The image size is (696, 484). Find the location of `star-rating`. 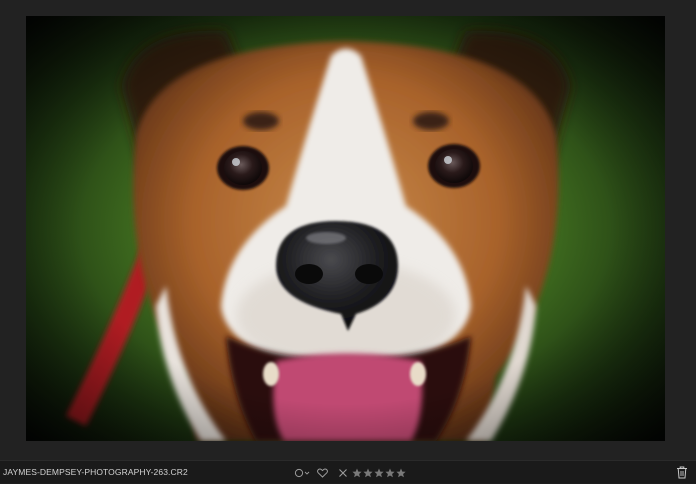

star-rating is located at coordinates (379, 473).